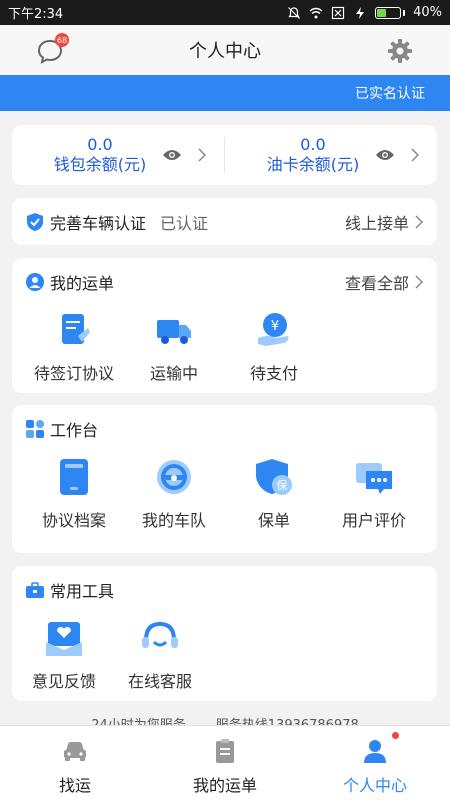 This screenshot has width=450, height=800. Describe the element at coordinates (373, 520) in the screenshot. I see `grid-item-label: 用户评价` at that location.